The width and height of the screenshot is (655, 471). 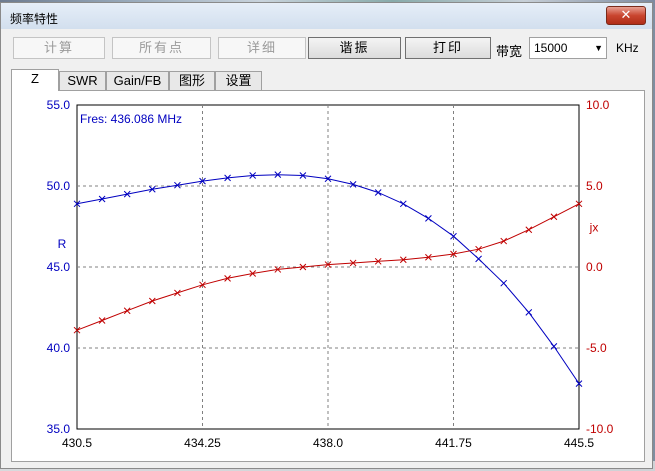 What do you see at coordinates (34, 19) in the screenshot?
I see `window-title: 频率特性` at bounding box center [34, 19].